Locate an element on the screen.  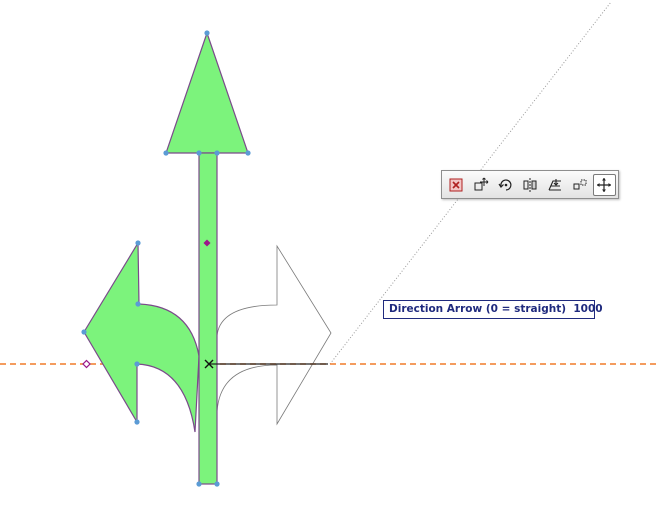
elevate-icon is located at coordinates (554, 184).